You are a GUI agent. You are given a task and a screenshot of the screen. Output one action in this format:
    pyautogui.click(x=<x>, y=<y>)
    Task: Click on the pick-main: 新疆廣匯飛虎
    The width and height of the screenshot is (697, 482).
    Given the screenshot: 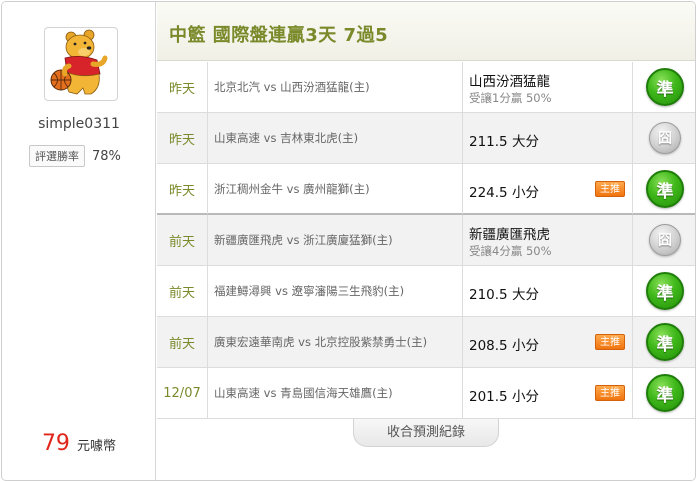 What is the action you would take?
    pyautogui.click(x=509, y=235)
    